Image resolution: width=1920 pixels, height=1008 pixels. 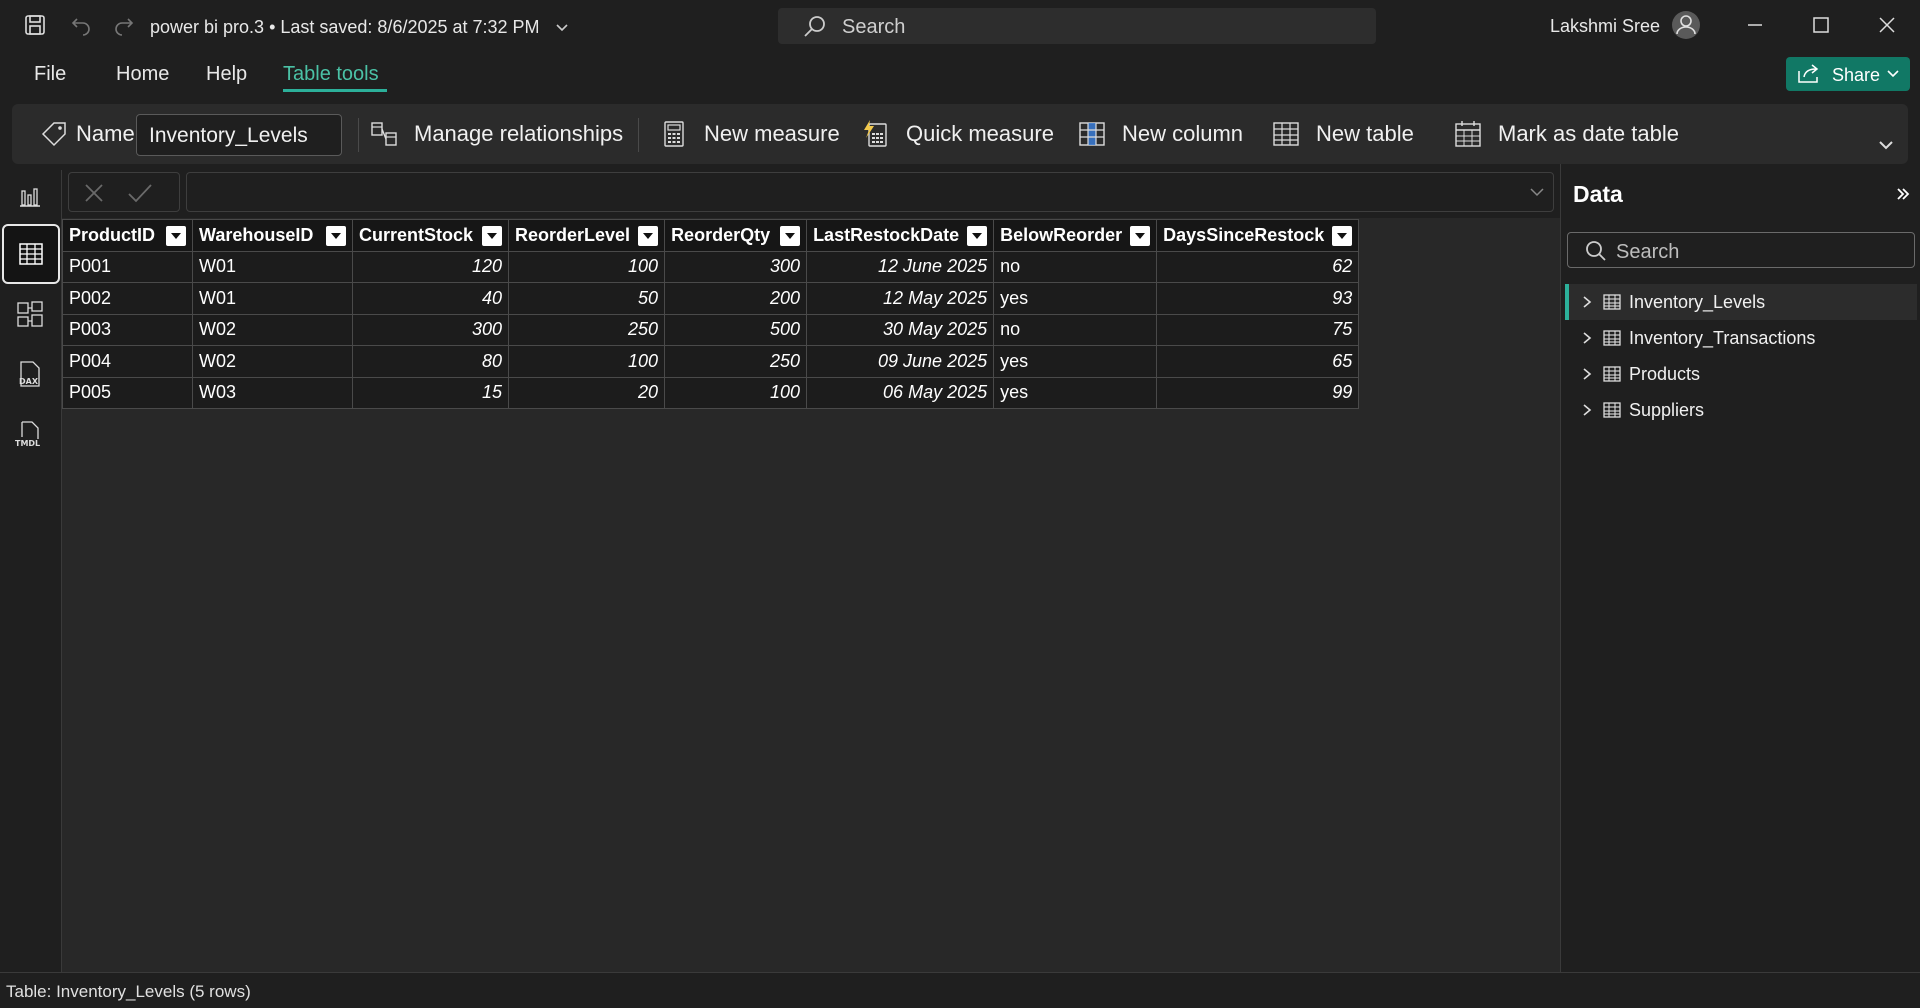 I want to click on table-cell: 30 May 2025, so click(x=900, y=329).